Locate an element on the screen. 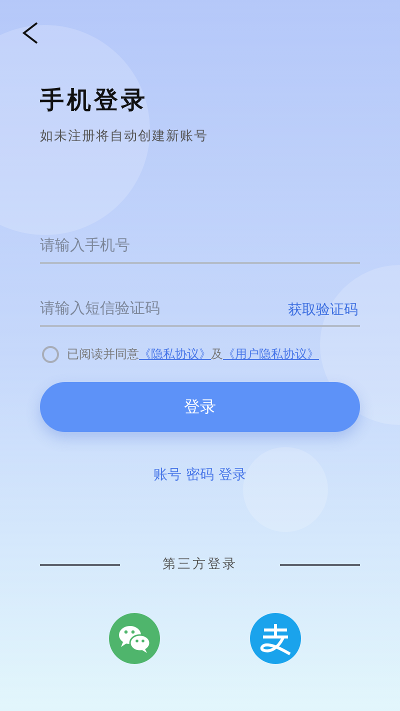 The height and width of the screenshot is (711, 400). agreement-link: 《用户隐私协议》 is located at coordinates (271, 354).